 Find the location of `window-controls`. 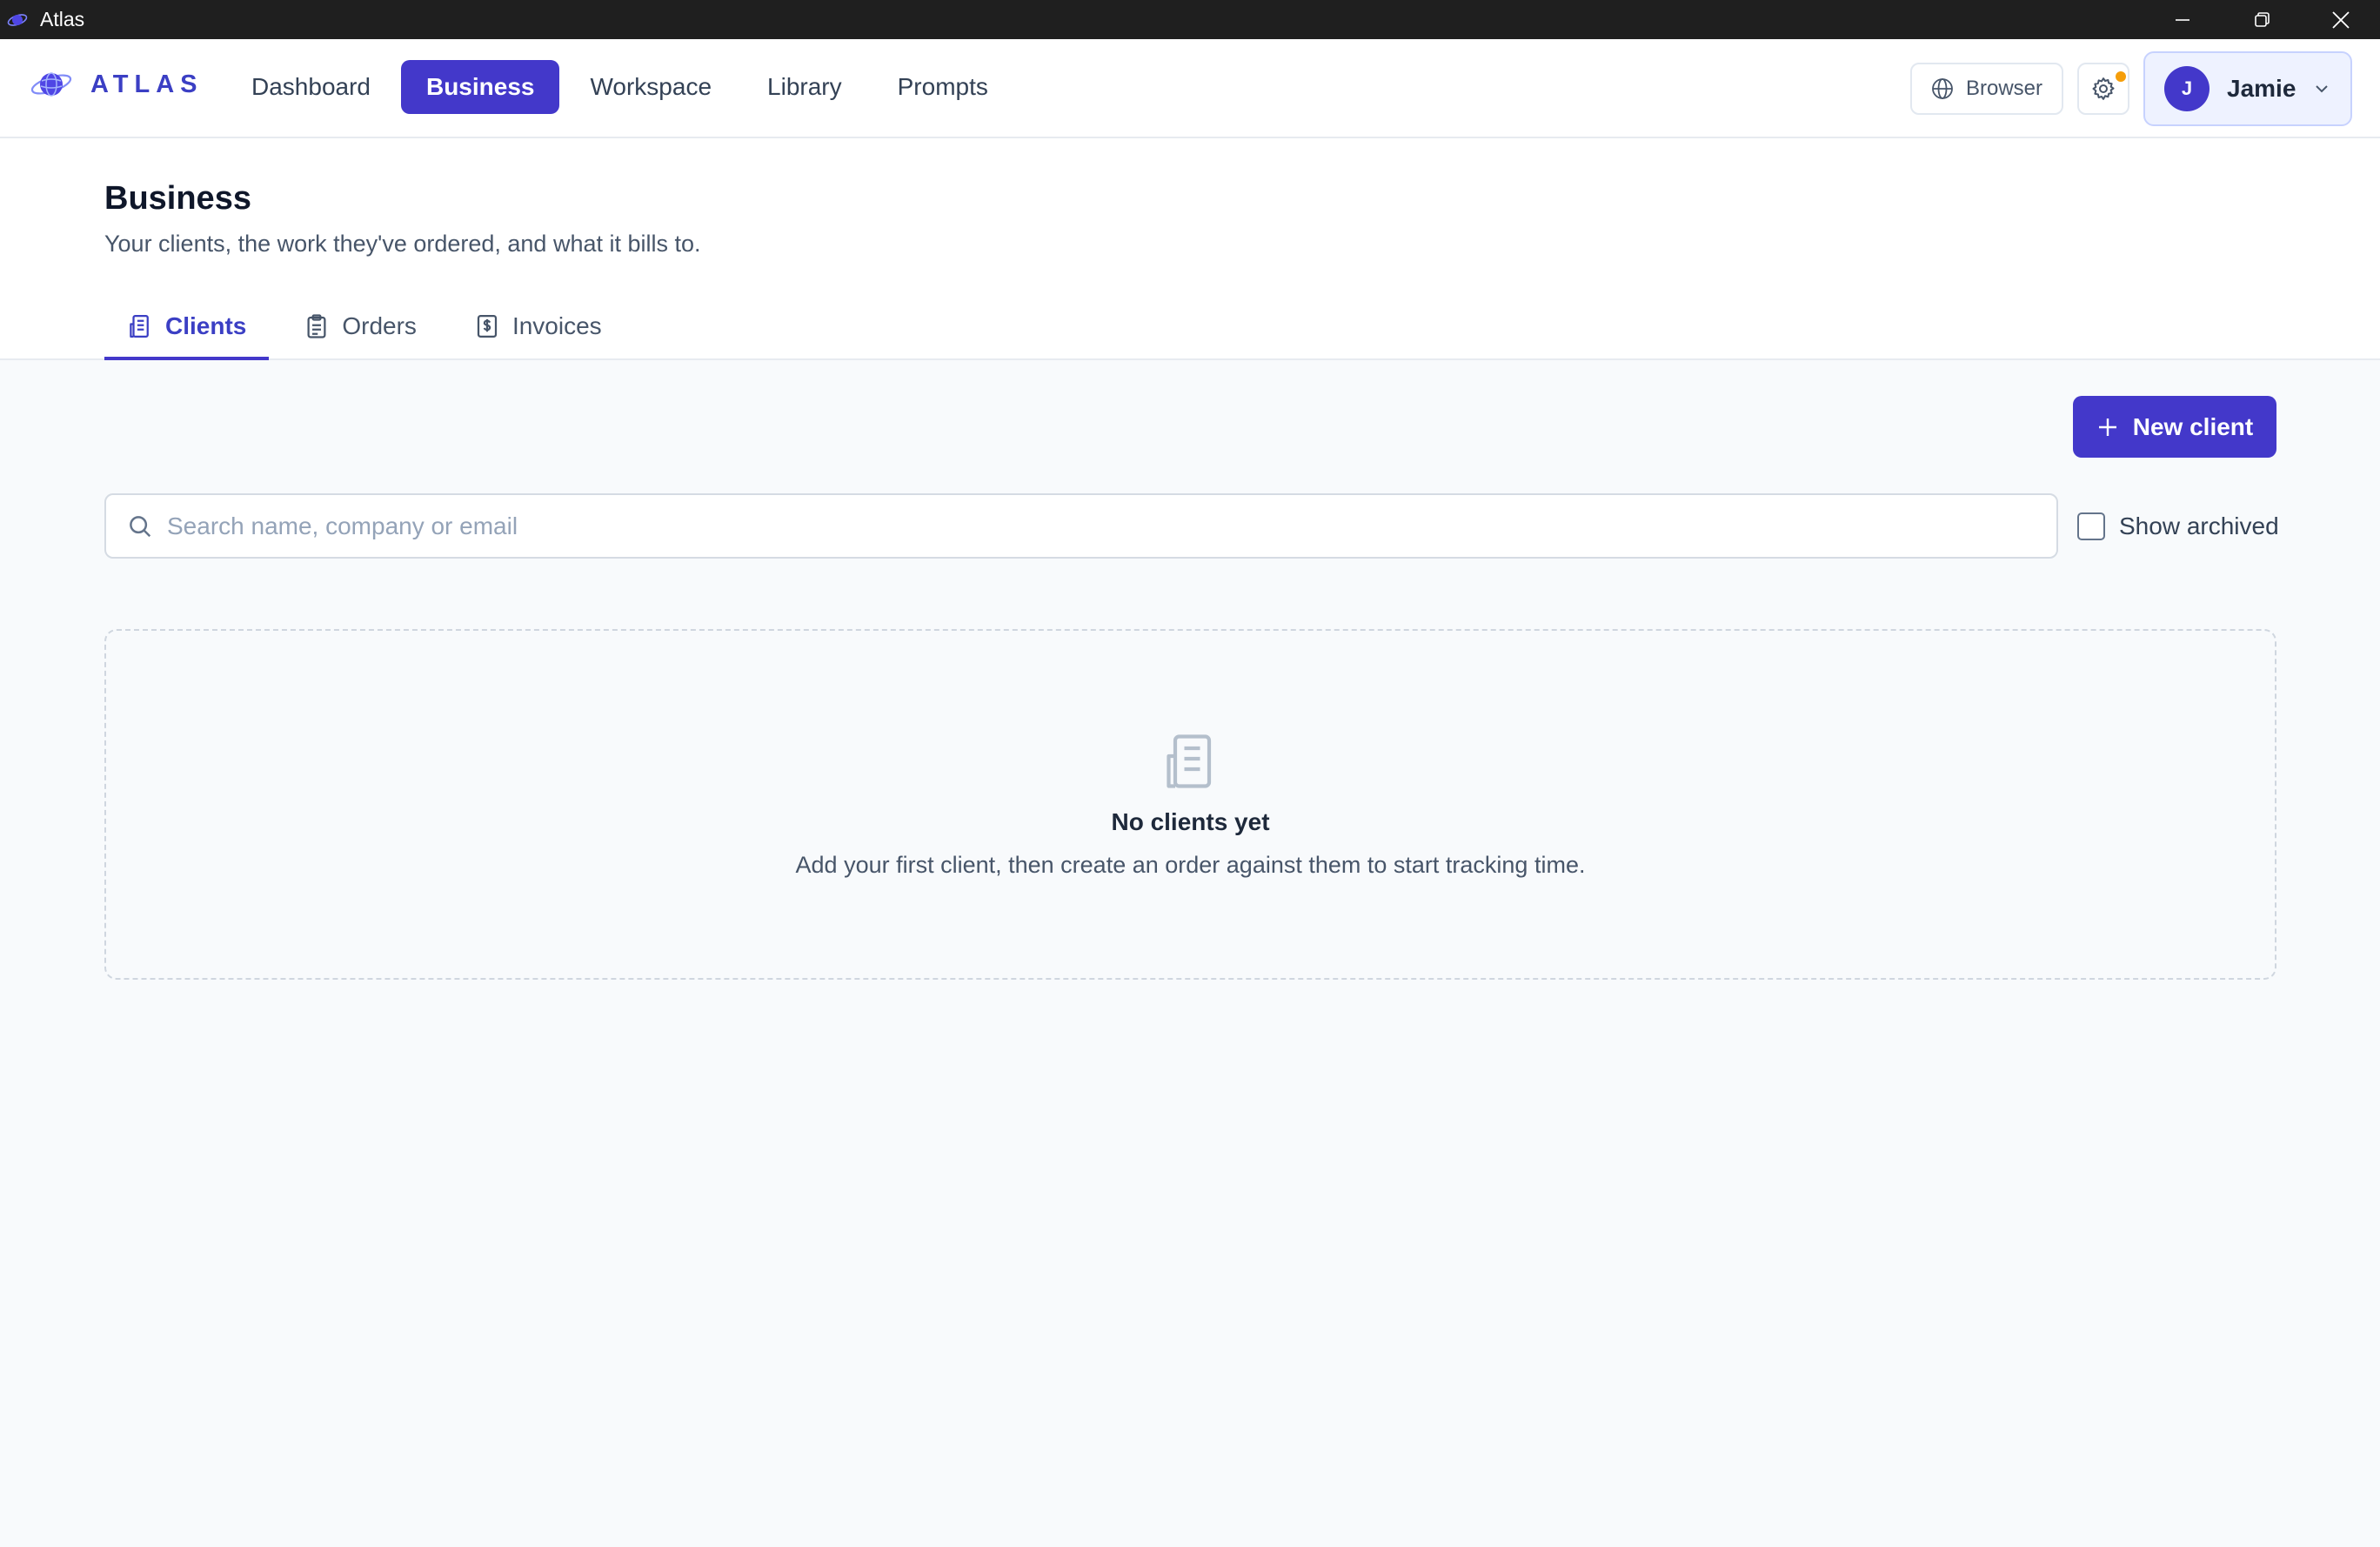

window-controls is located at coordinates (2261, 19).